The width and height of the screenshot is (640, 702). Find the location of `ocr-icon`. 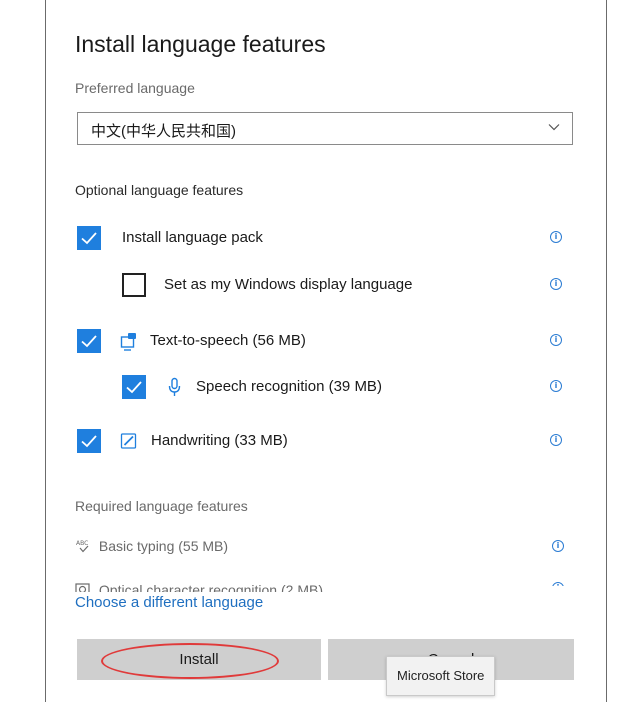

ocr-icon is located at coordinates (85, 587).